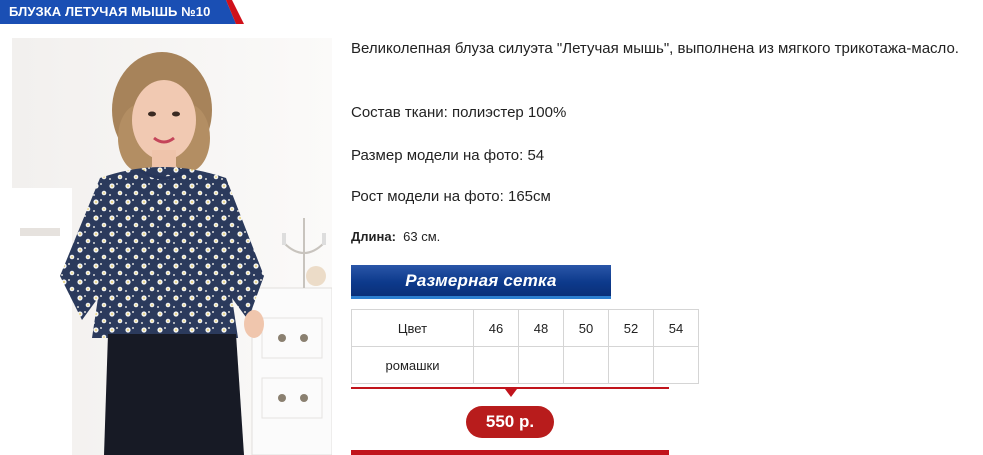 This screenshot has height=455, width=983. Describe the element at coordinates (631, 328) in the screenshot. I see `size-table-header-52: 52` at that location.